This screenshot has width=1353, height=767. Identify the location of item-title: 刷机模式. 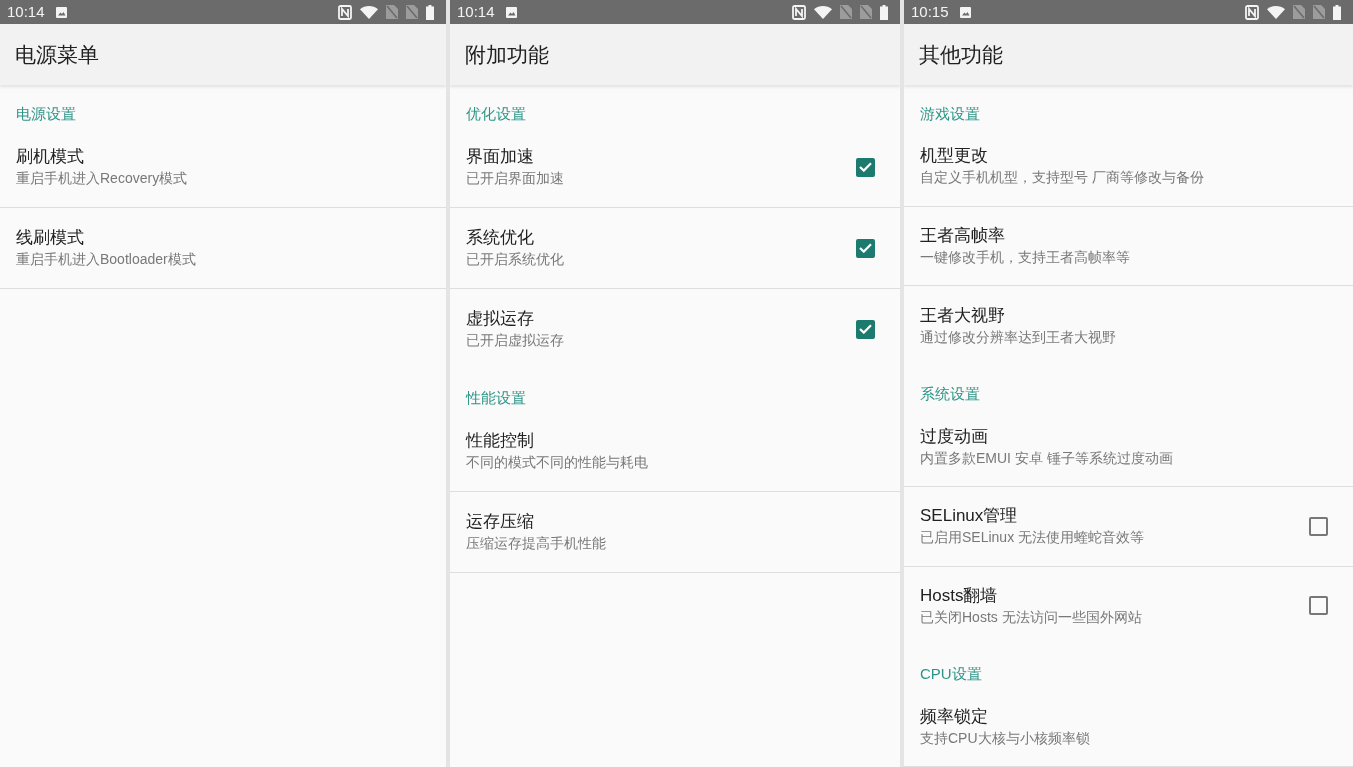
(218, 157).